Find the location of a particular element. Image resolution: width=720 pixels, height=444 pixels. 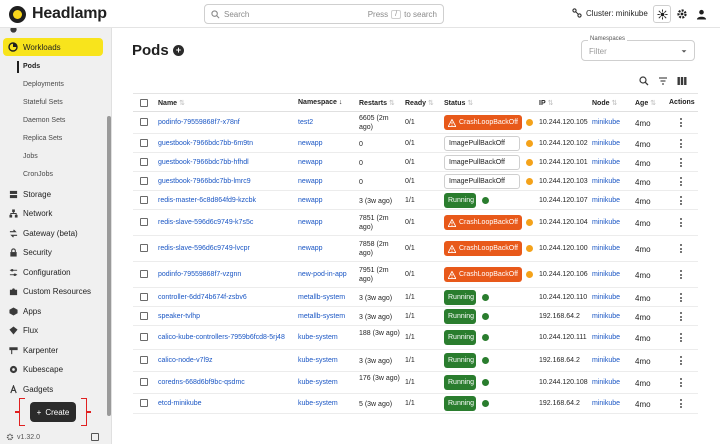

sidebar-item-kubescape: Kubescape is located at coordinates (54, 369).